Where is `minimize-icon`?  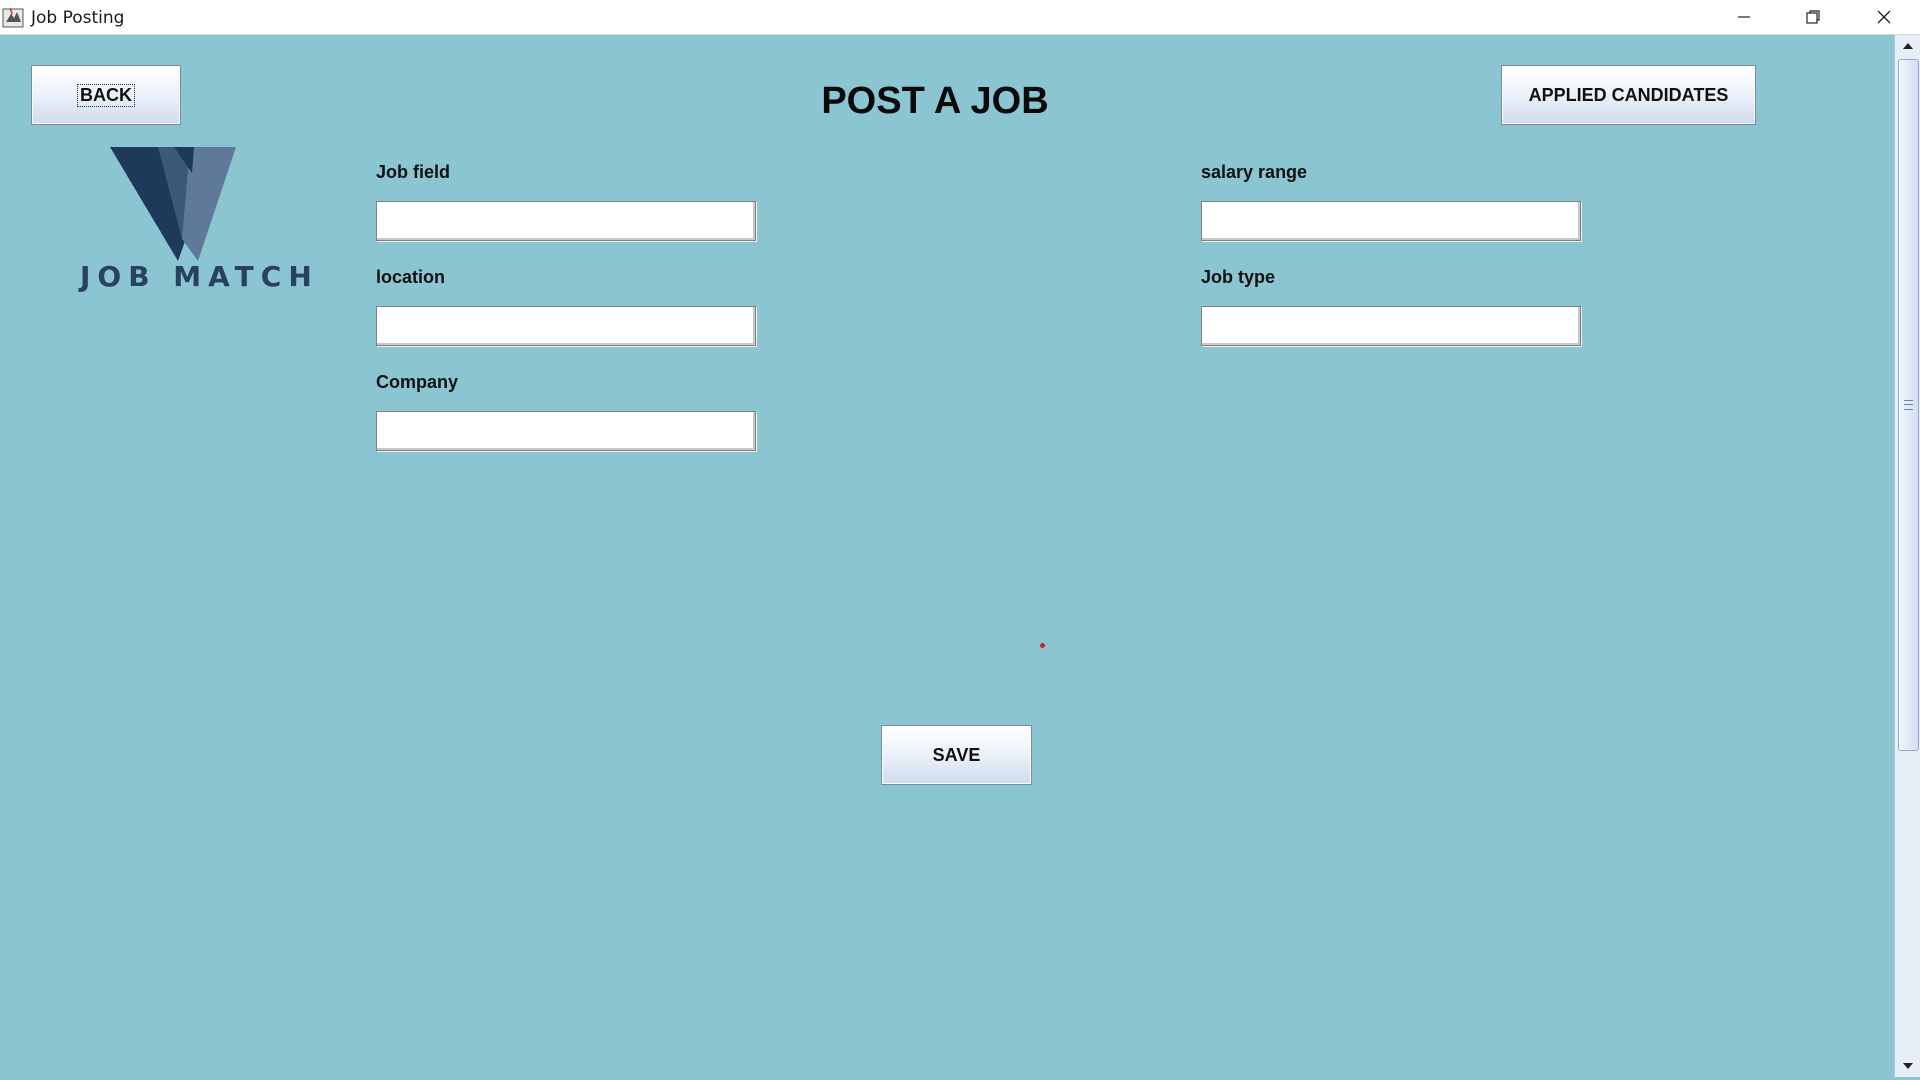
minimize-icon is located at coordinates (1744, 17).